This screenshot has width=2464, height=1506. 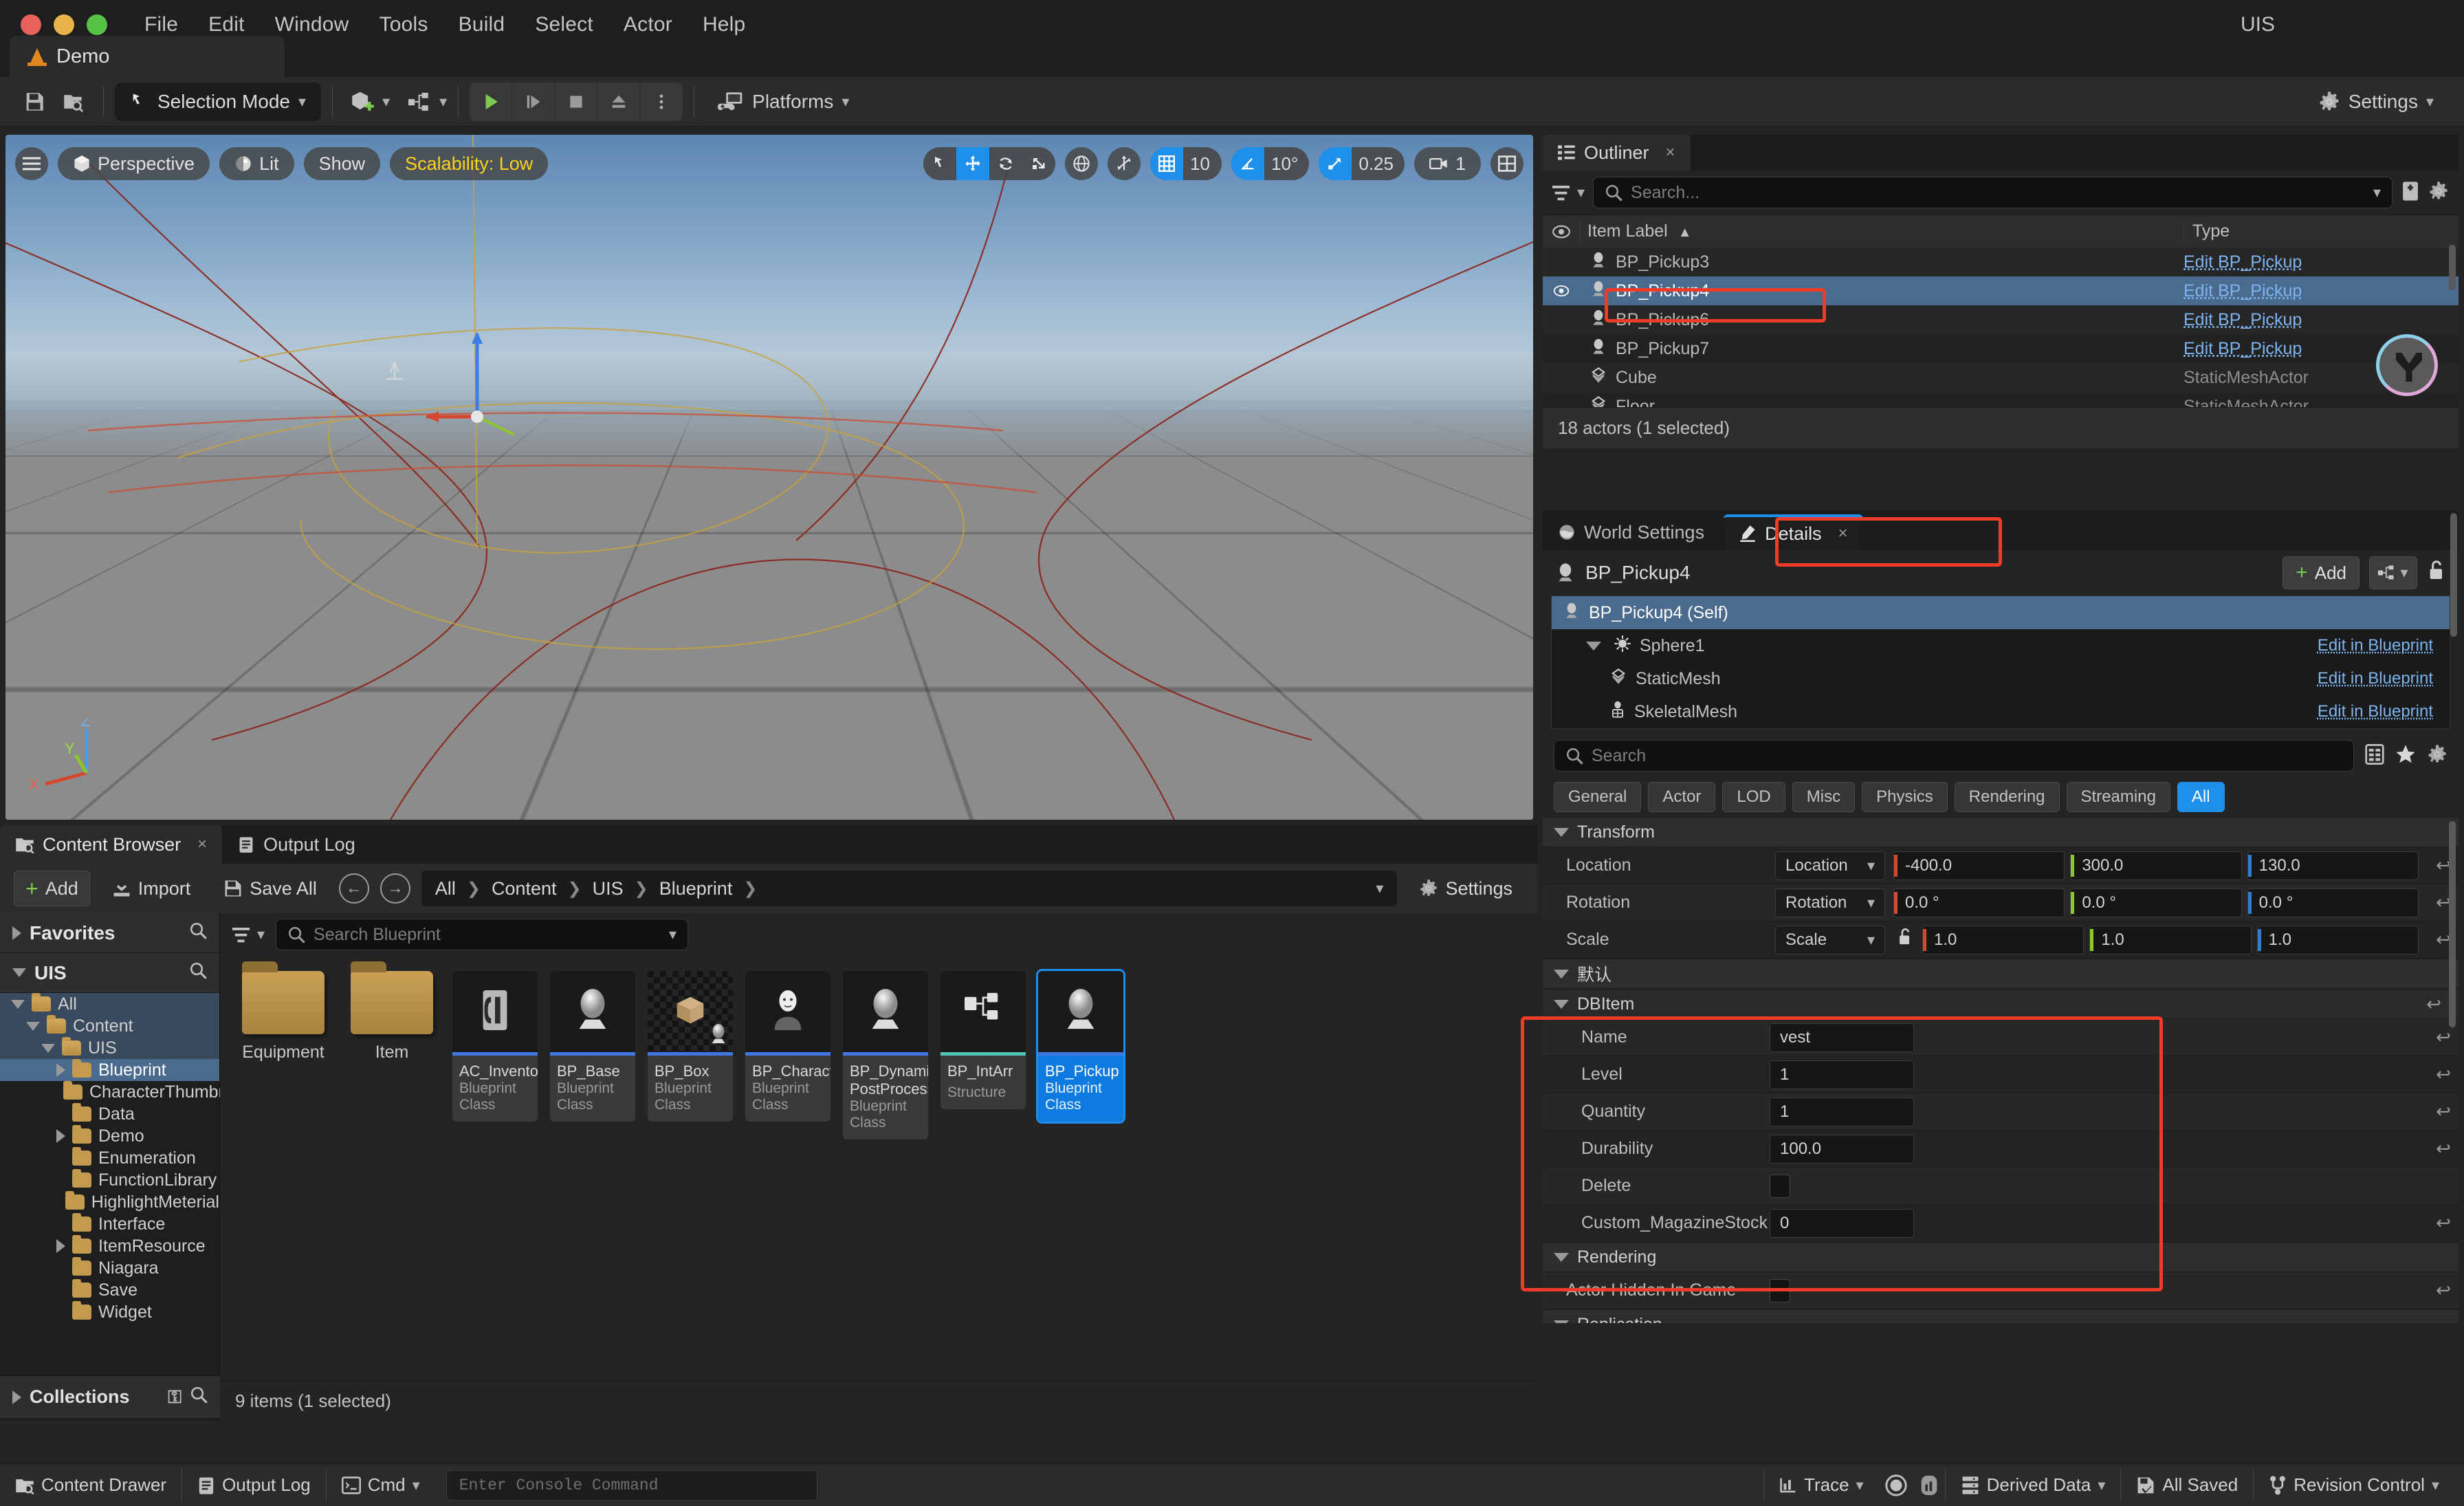 What do you see at coordinates (2001, 612) in the screenshot?
I see `component-row-bp-pickup4-self: BP_Pickup4 (Self)` at bounding box center [2001, 612].